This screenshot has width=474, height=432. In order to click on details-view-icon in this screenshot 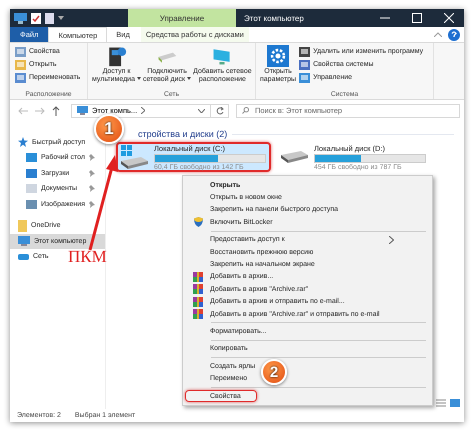, I will do `click(441, 403)`.